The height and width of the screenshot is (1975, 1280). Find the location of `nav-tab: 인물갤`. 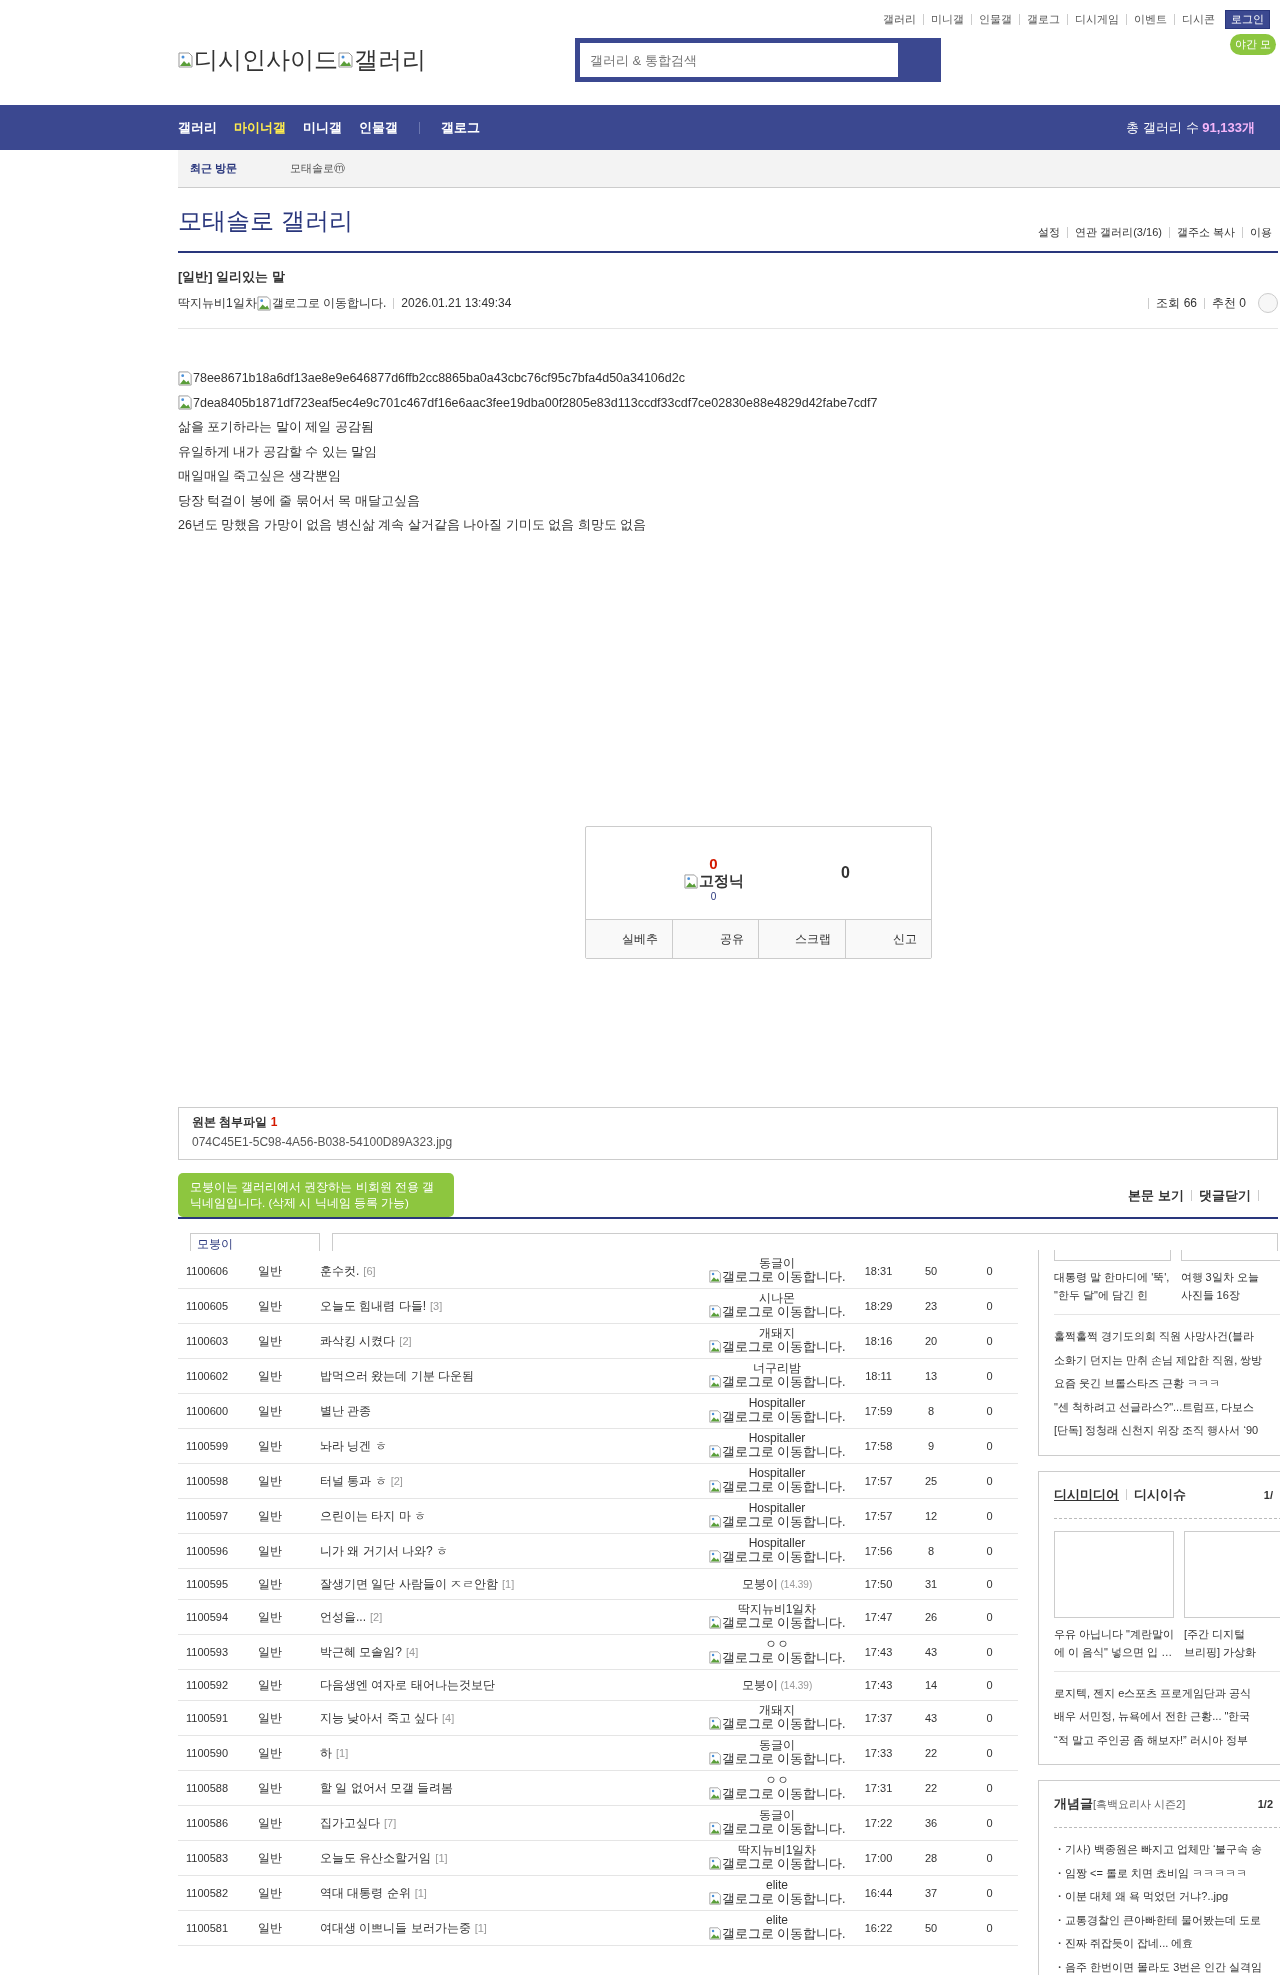

nav-tab: 인물갤 is located at coordinates (378, 127).